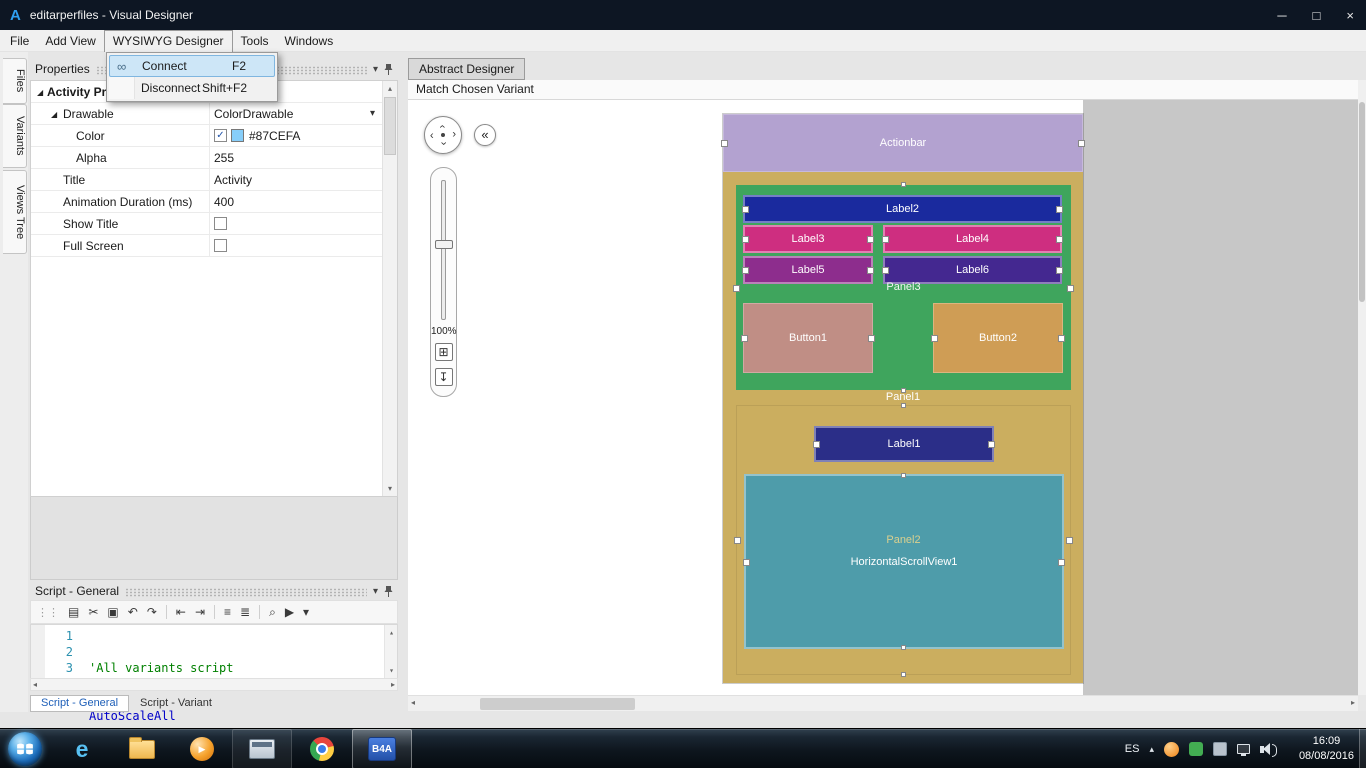 The height and width of the screenshot is (768, 1366). What do you see at coordinates (202, 748) in the screenshot?
I see `media-player-button: ▶` at bounding box center [202, 748].